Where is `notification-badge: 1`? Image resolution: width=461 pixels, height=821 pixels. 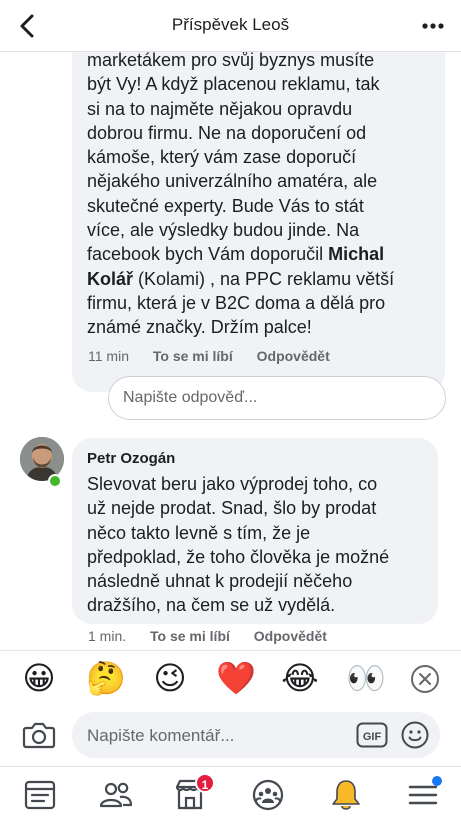
notification-badge: 1 is located at coordinates (205, 783).